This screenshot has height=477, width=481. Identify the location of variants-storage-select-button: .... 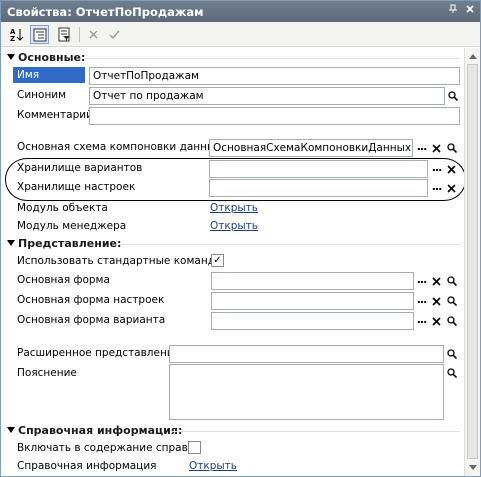
(436, 169).